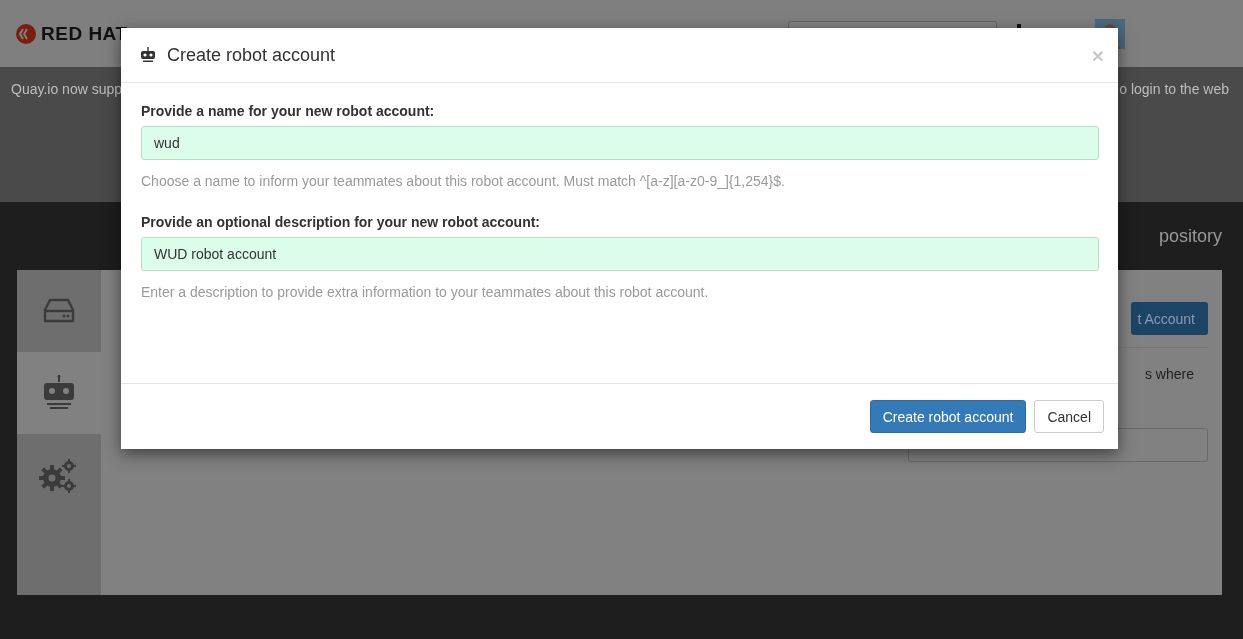 The height and width of the screenshot is (639, 1243). I want to click on drive-icon, so click(59, 311).